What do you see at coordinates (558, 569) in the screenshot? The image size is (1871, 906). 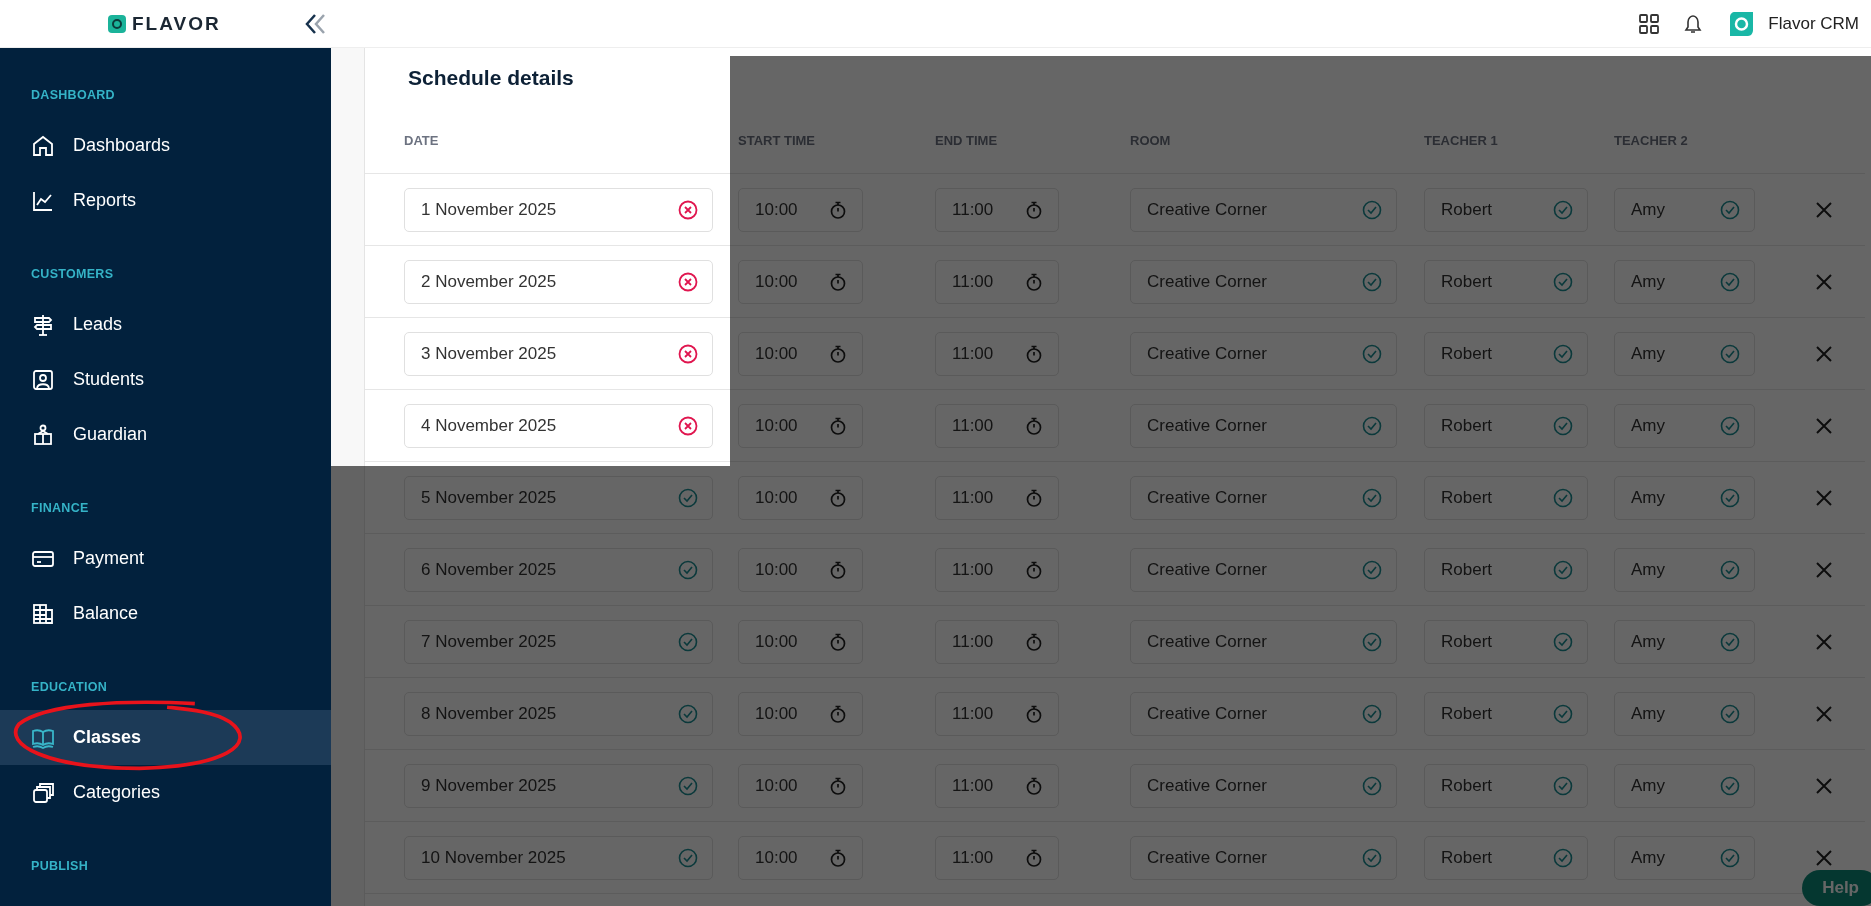 I see `date-field: 6 November 2025` at bounding box center [558, 569].